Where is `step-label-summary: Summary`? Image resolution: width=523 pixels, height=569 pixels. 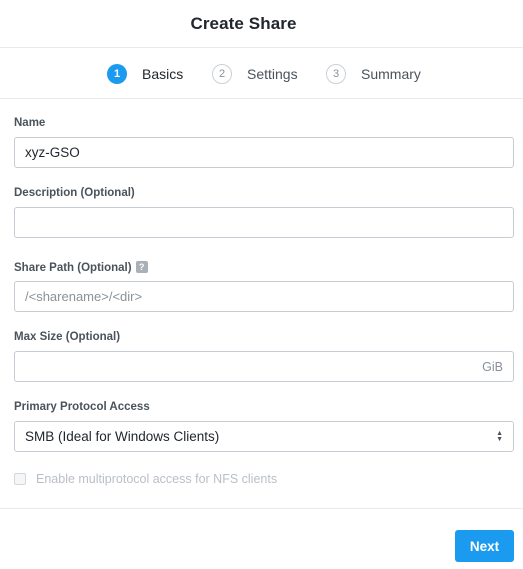 step-label-summary: Summary is located at coordinates (391, 74).